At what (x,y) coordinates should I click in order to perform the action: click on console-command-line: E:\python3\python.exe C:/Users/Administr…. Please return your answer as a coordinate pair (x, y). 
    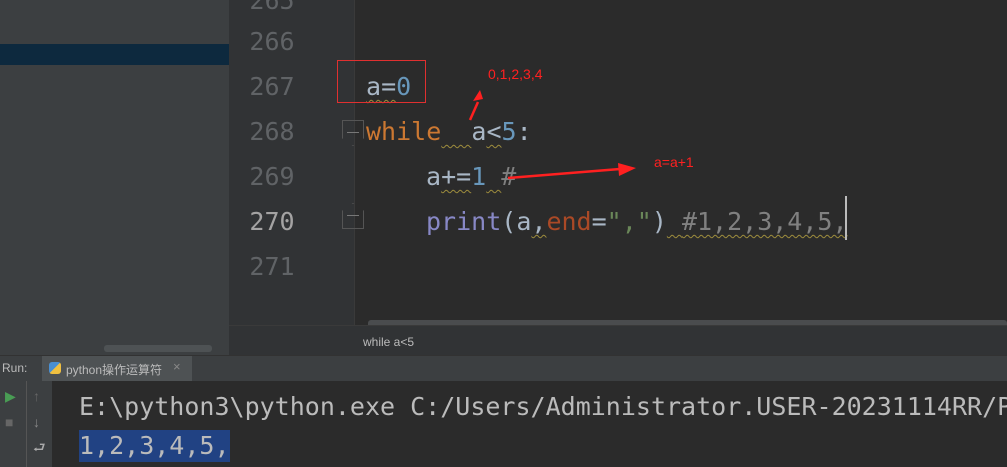
    Looking at the image, I should click on (543, 406).